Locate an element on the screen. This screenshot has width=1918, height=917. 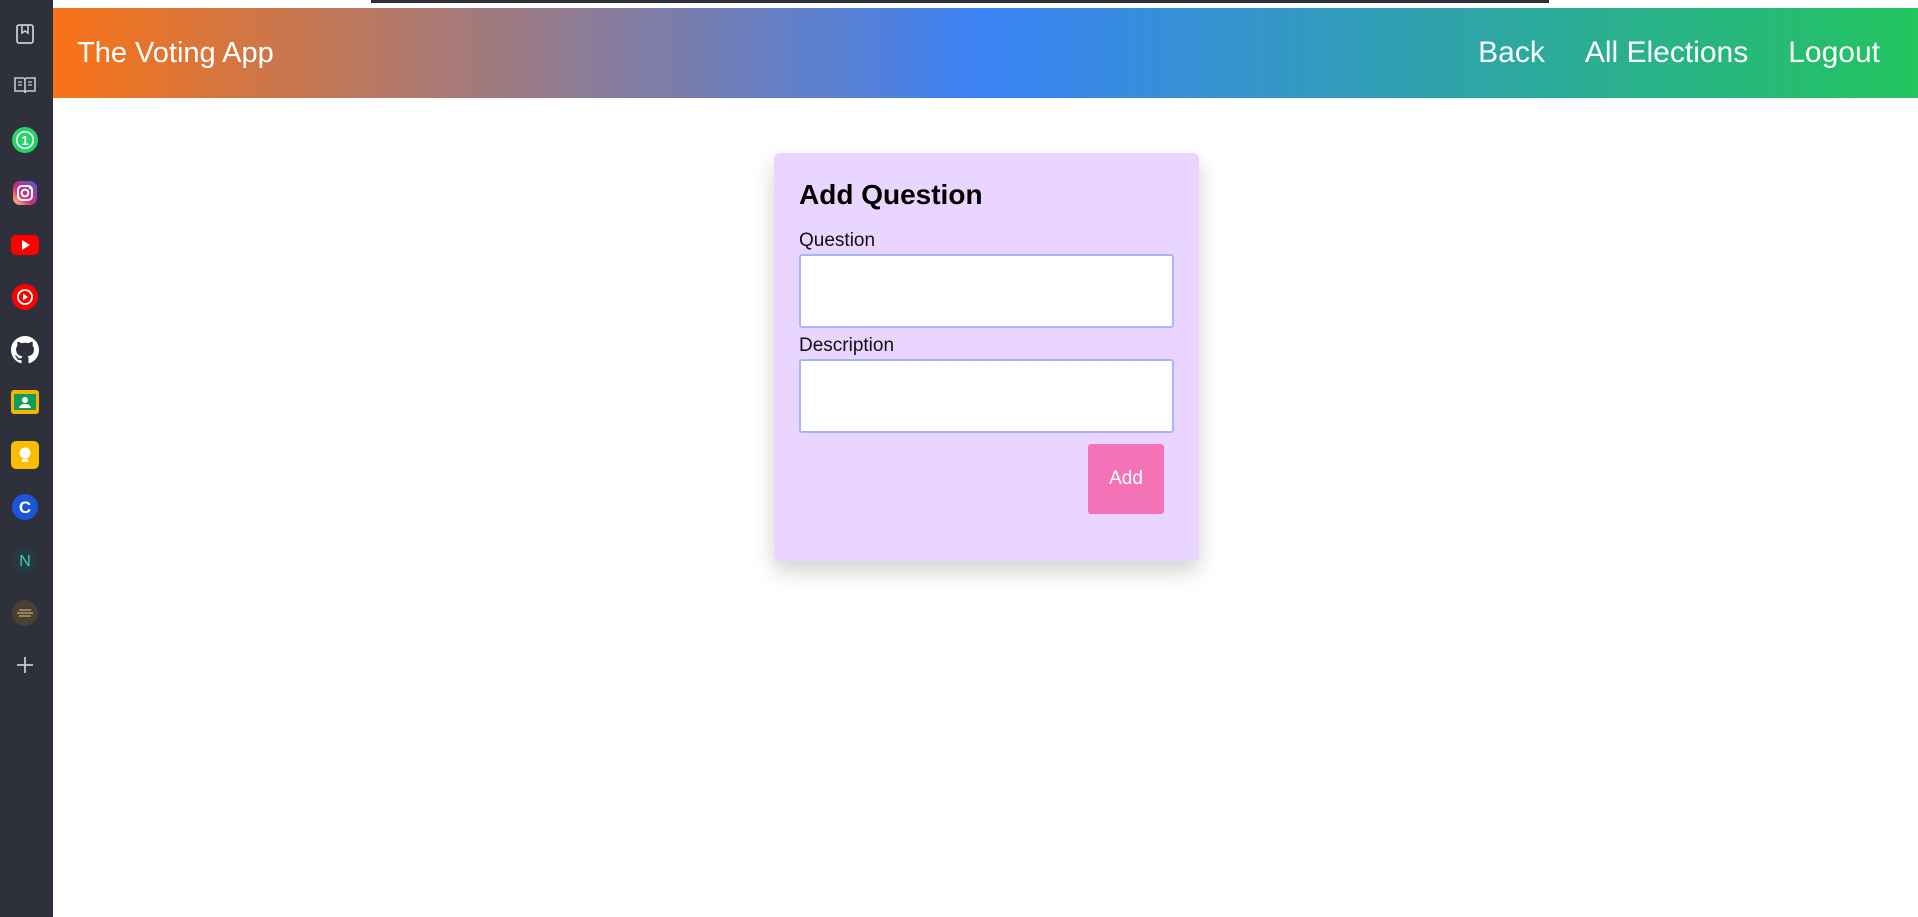
active-tab-indicator is located at coordinates (960, 1).